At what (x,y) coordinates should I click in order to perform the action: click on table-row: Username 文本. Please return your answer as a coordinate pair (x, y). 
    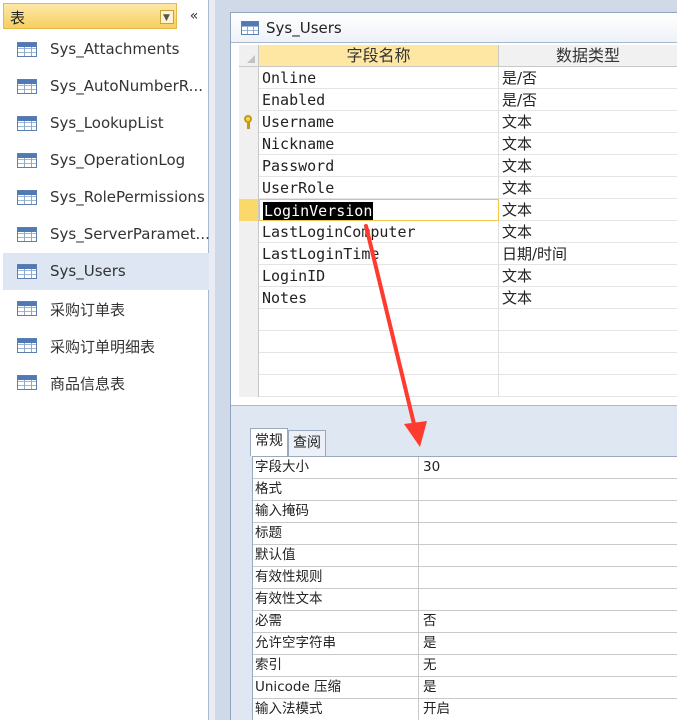
    Looking at the image, I should click on (458, 122).